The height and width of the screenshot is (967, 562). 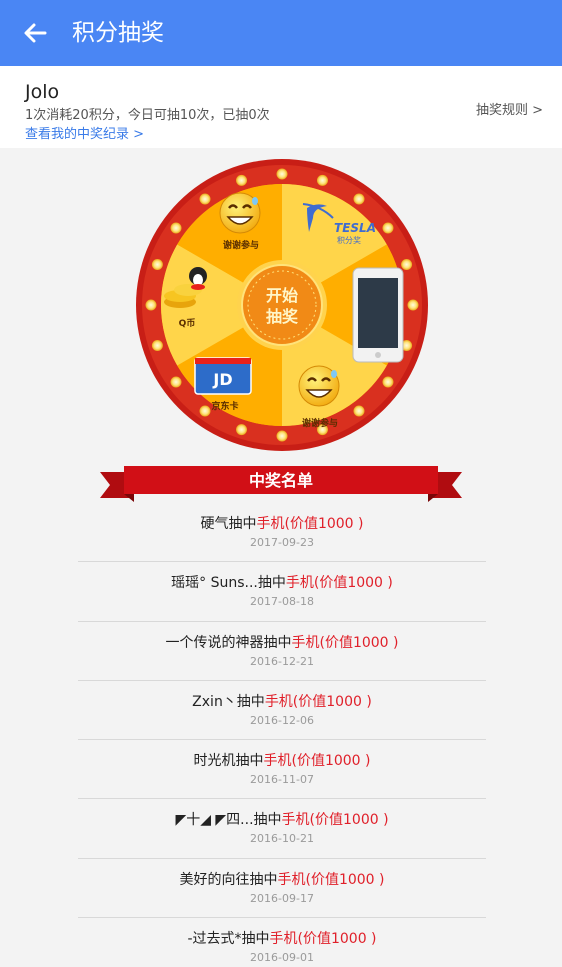 I want to click on arrow-left-icon, so click(x=35, y=33).